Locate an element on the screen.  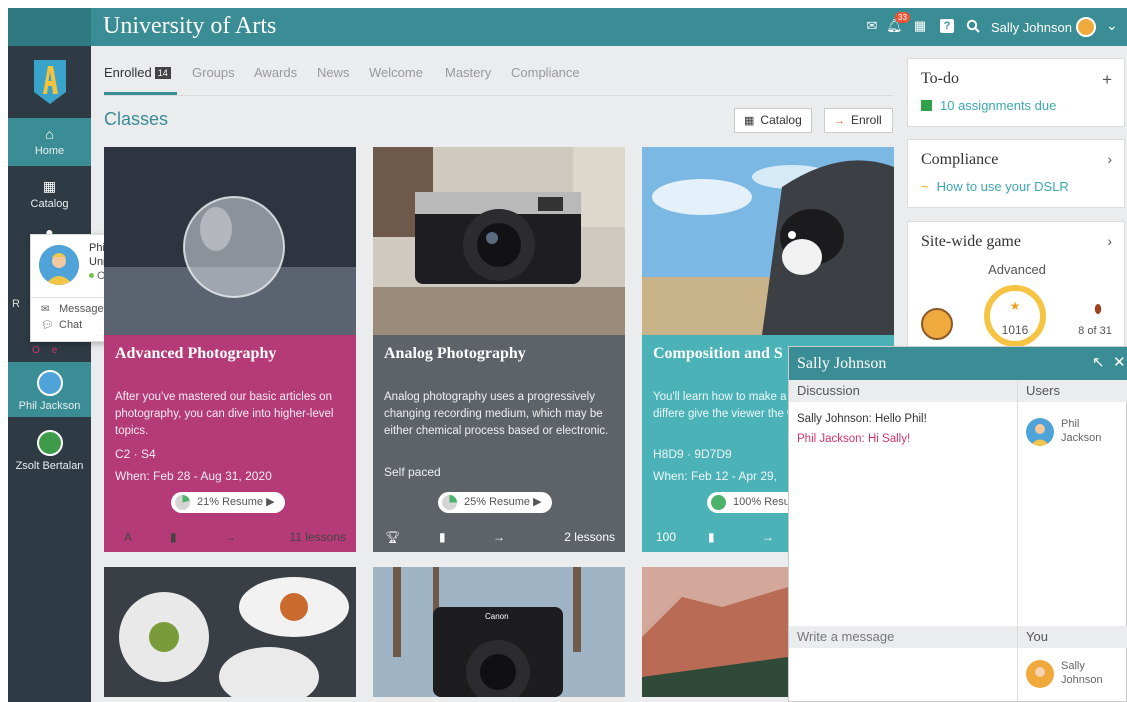
tab-enrolled: Enrolled 14 is located at coordinates (137, 72).